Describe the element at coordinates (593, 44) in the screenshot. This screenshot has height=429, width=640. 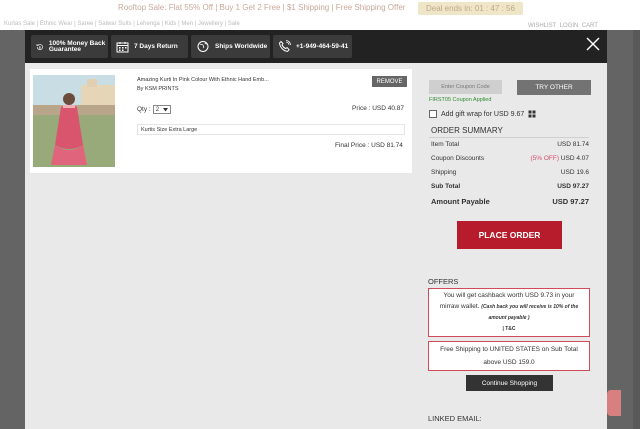
I see `close-icon` at that location.